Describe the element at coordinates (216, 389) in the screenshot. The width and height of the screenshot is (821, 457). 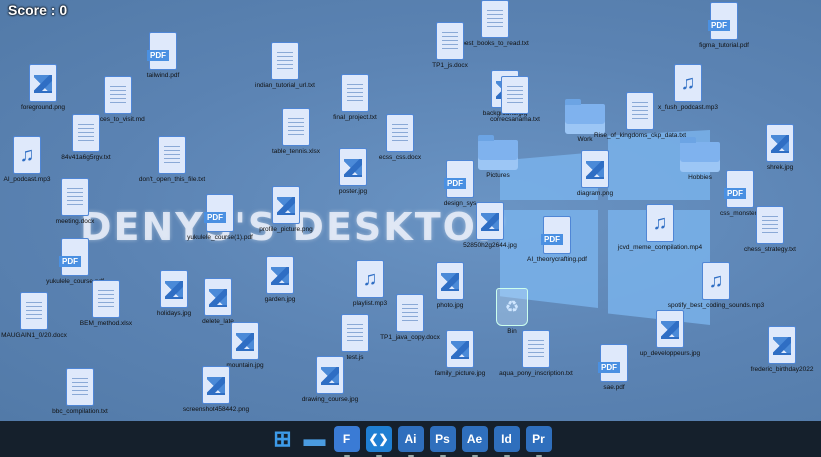
I see `desktop-icon: screenshot458442.png` at that location.